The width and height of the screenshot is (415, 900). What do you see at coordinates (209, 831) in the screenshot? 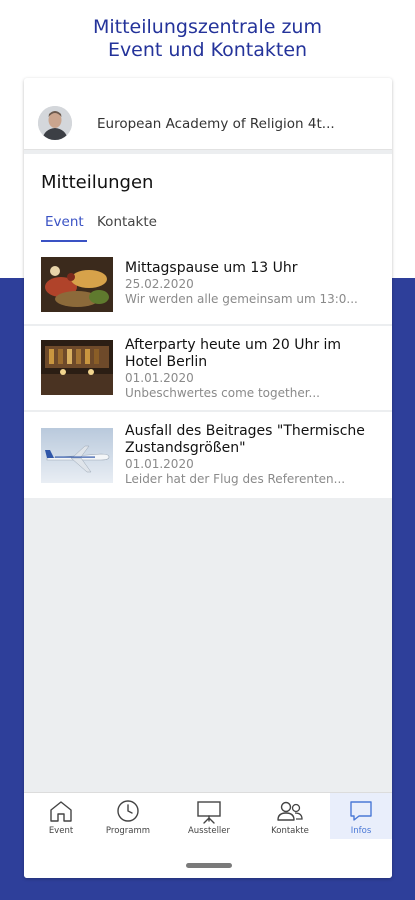
I see `tab-bar-label: Aussteller` at bounding box center [209, 831].